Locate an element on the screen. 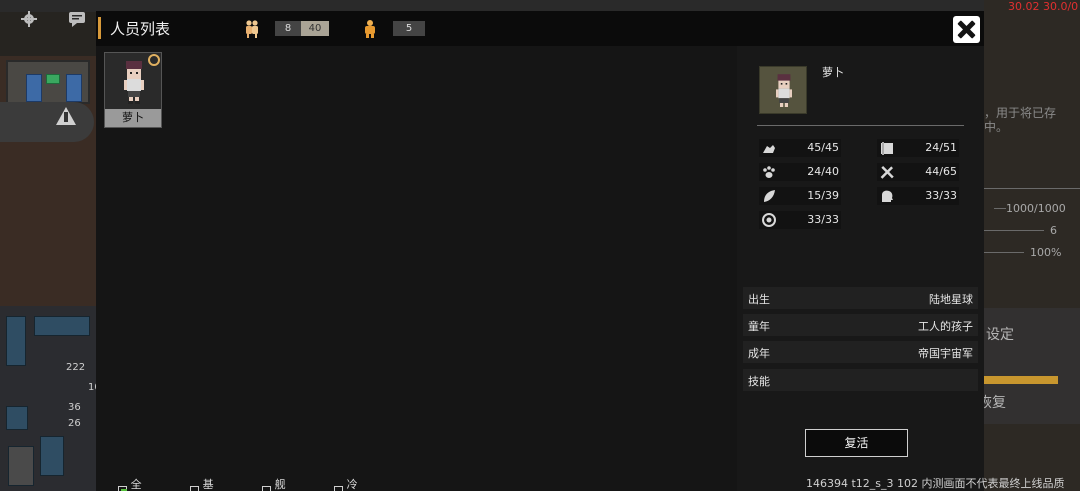 Image resolution: width=1080 pixels, height=491 pixels. checkbox-base is located at coordinates (194, 488).